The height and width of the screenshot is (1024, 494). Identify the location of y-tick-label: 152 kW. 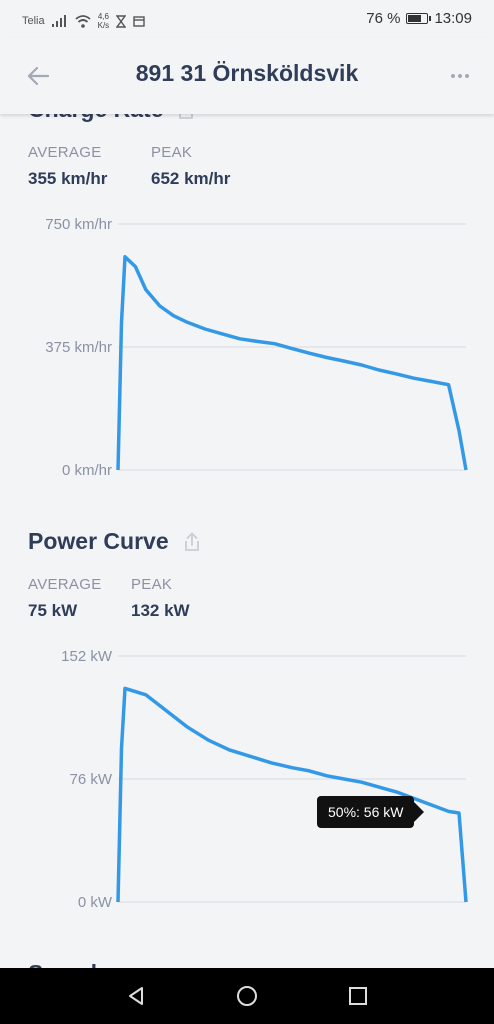
(87, 656).